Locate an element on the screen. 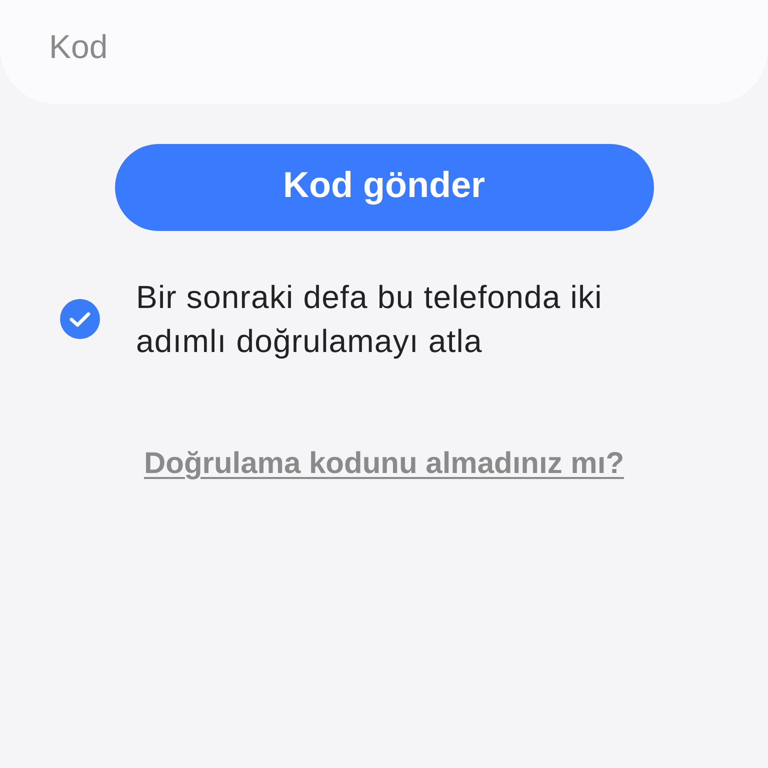  resend-help-link: Doğrulama kodunu almadınız mı? is located at coordinates (384, 464).